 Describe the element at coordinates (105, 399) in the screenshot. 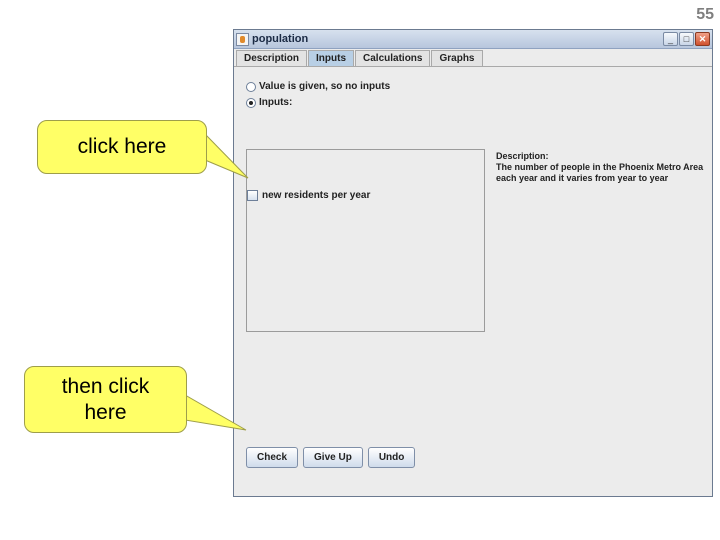

I see `callout-then-click-here: then click here` at that location.